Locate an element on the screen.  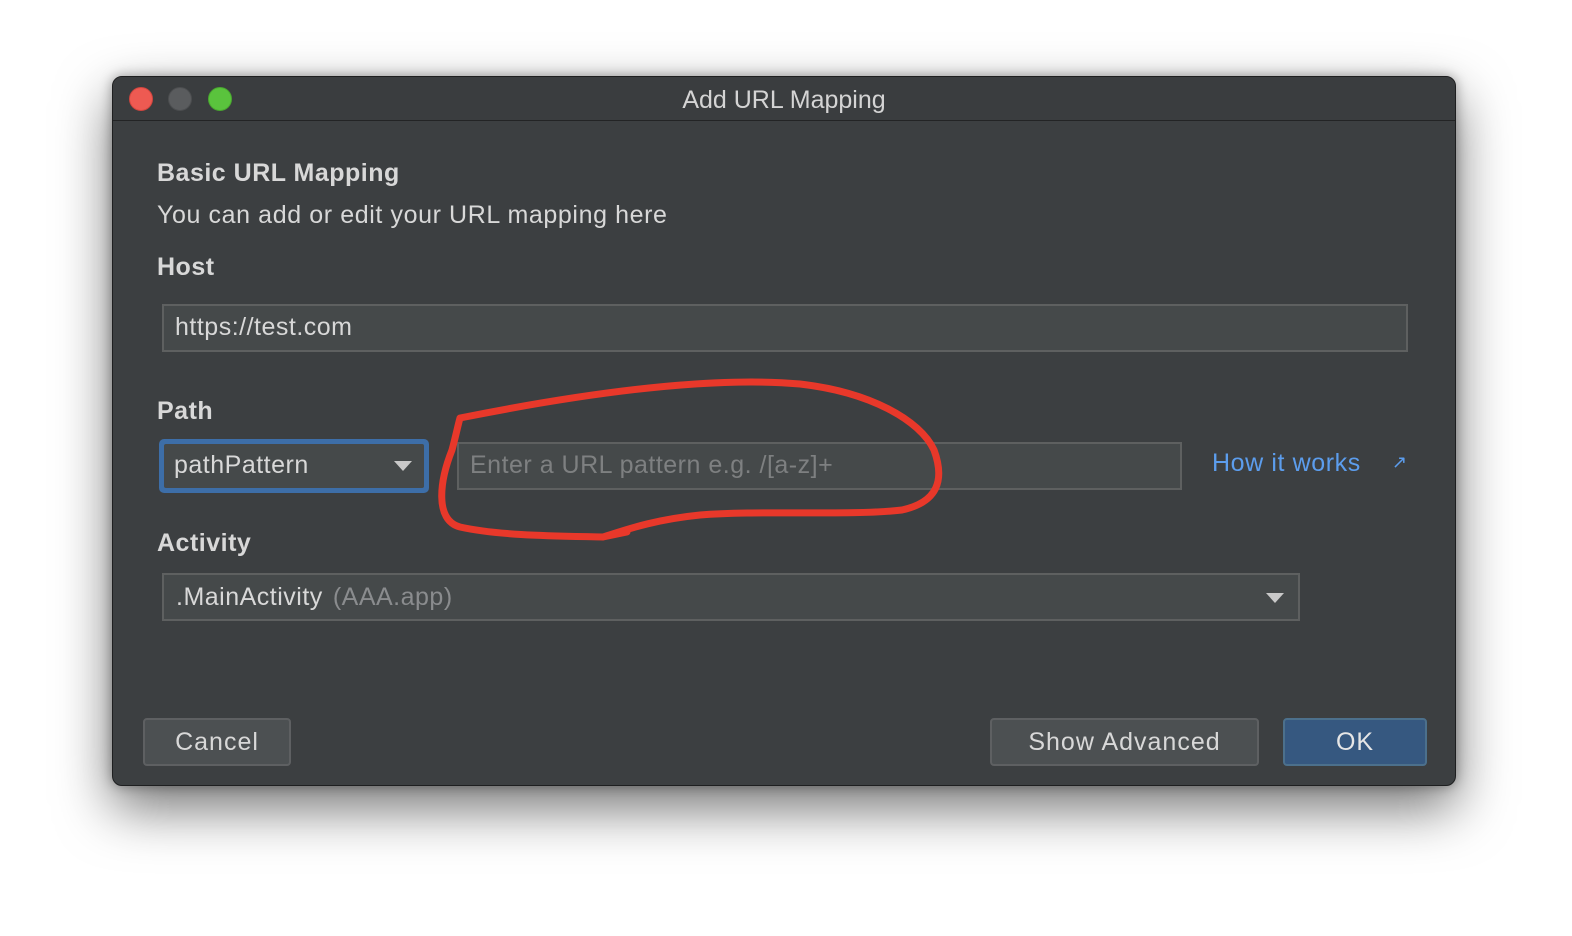
section-heading: Basic URL Mapping is located at coordinates (278, 173).